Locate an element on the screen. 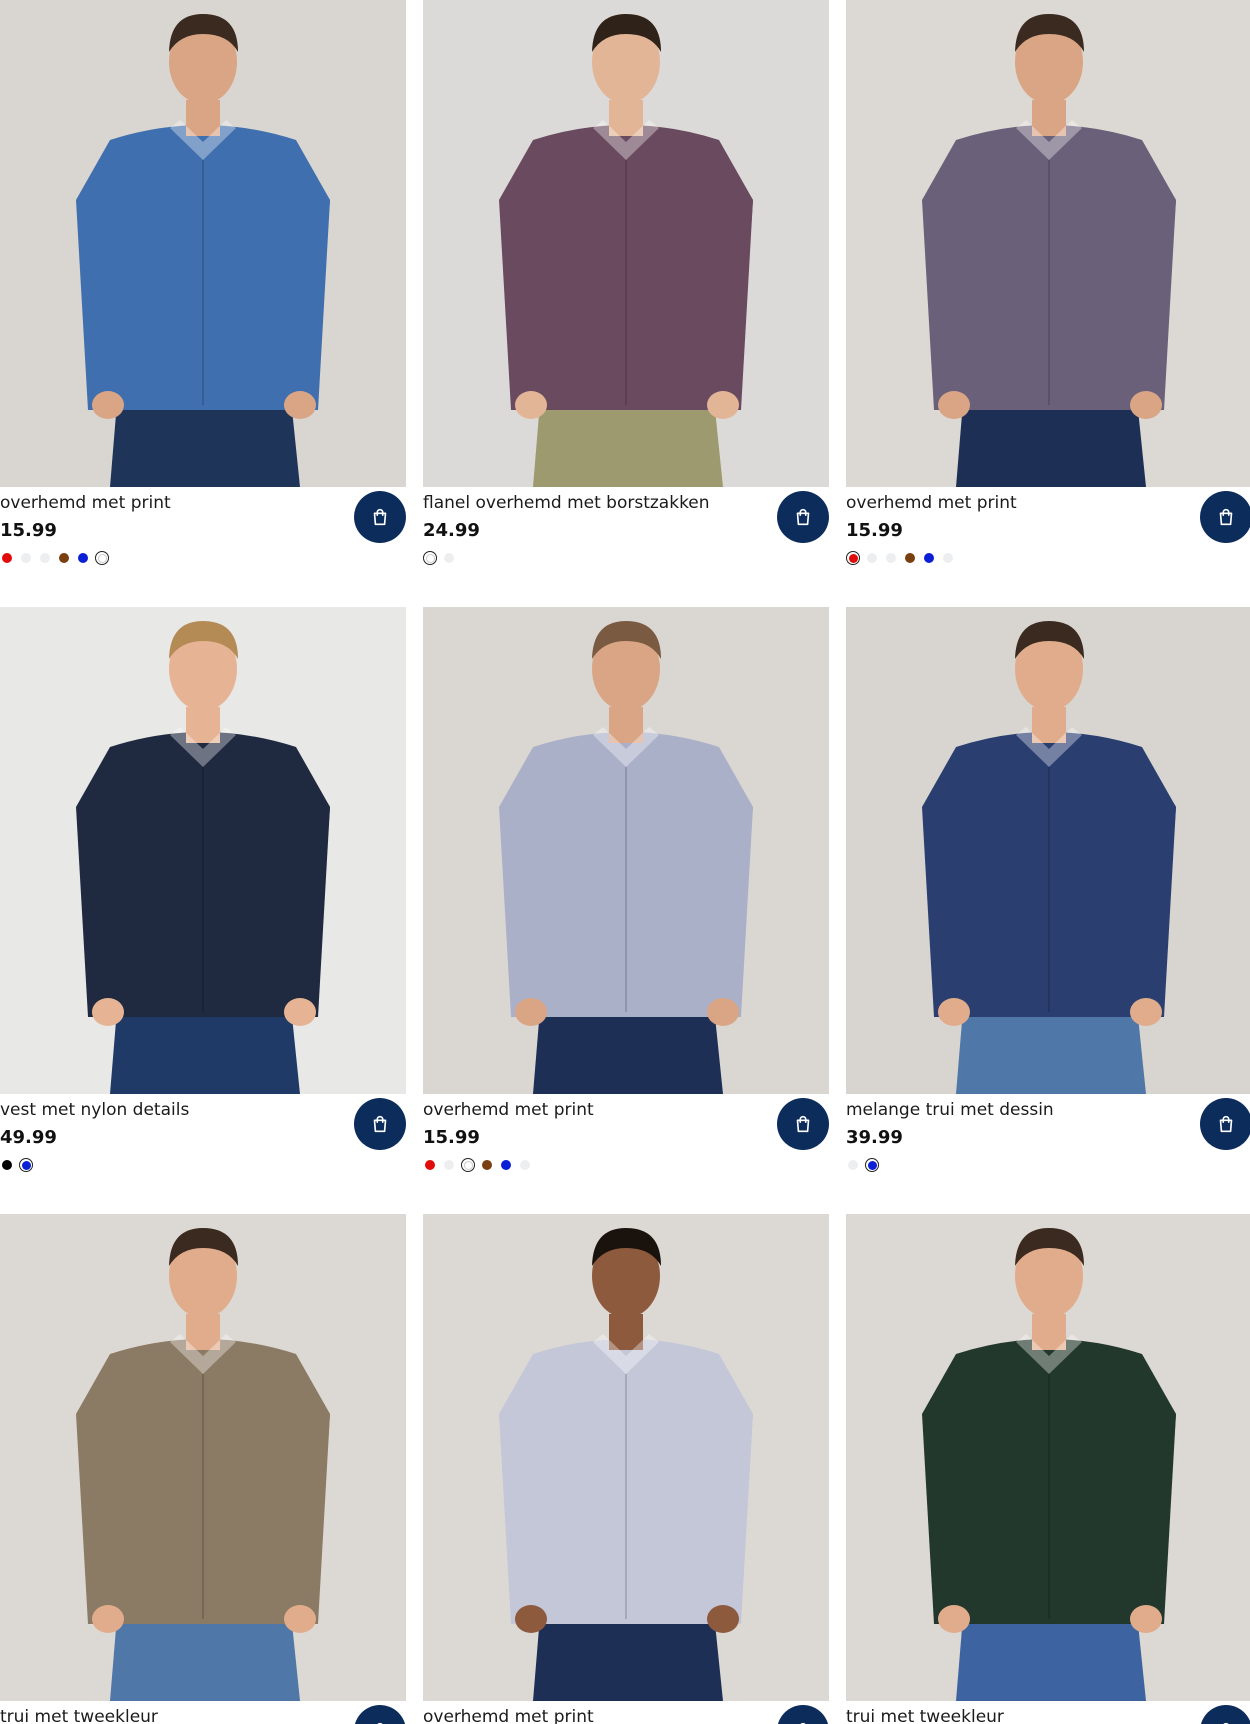  product-card: vest met nylon details 49.99 is located at coordinates (203, 902).